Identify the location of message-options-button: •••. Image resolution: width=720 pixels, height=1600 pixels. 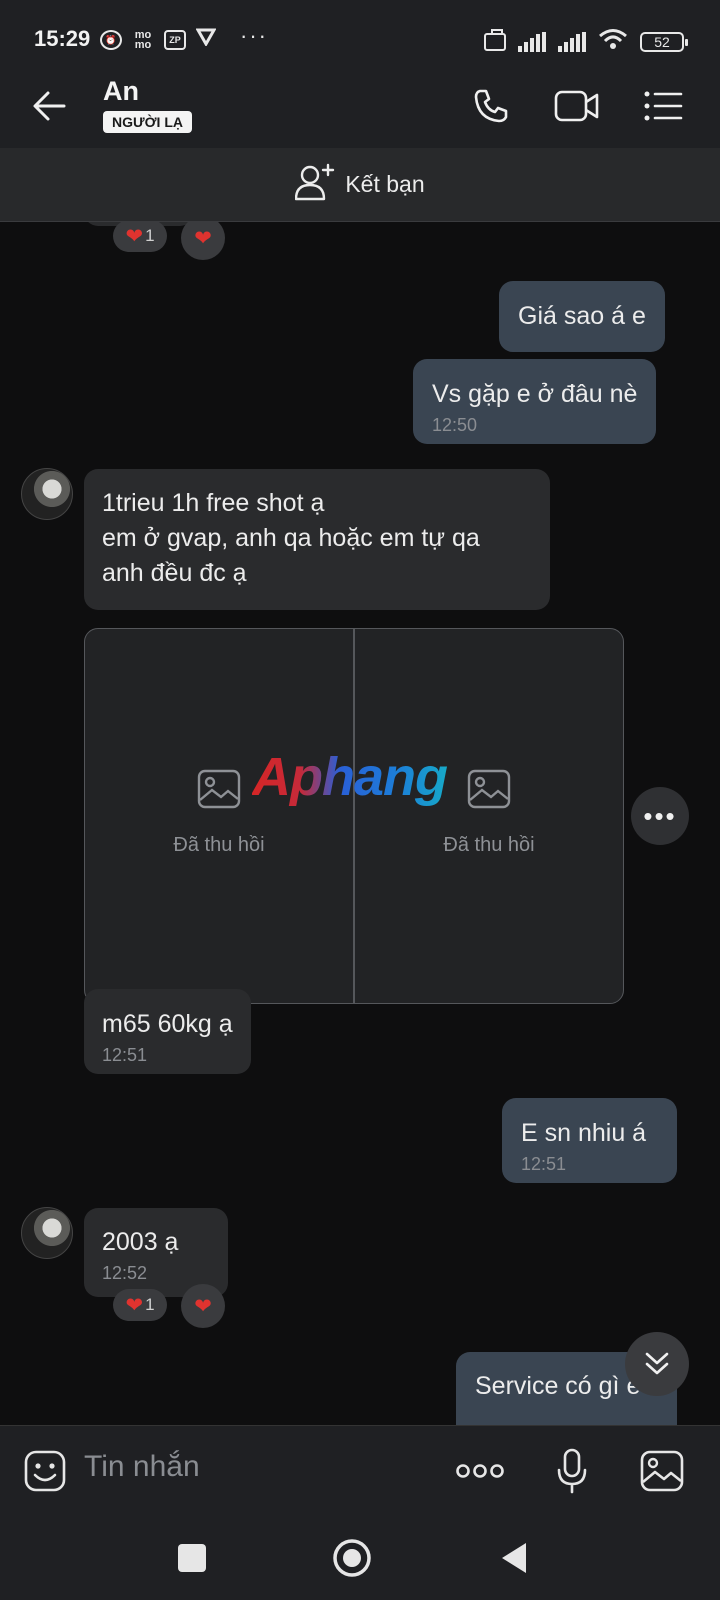
(660, 816).